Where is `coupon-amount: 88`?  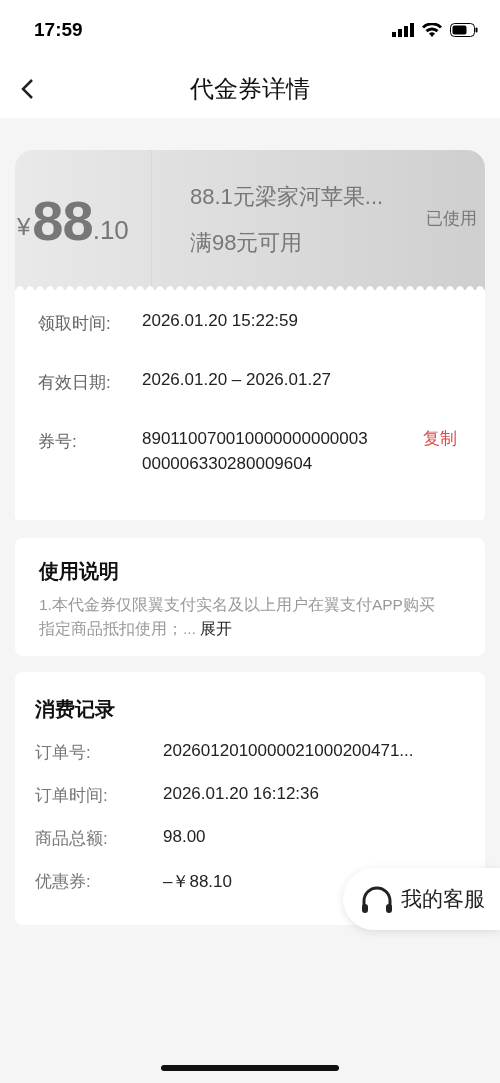 coupon-amount: 88 is located at coordinates (62, 220).